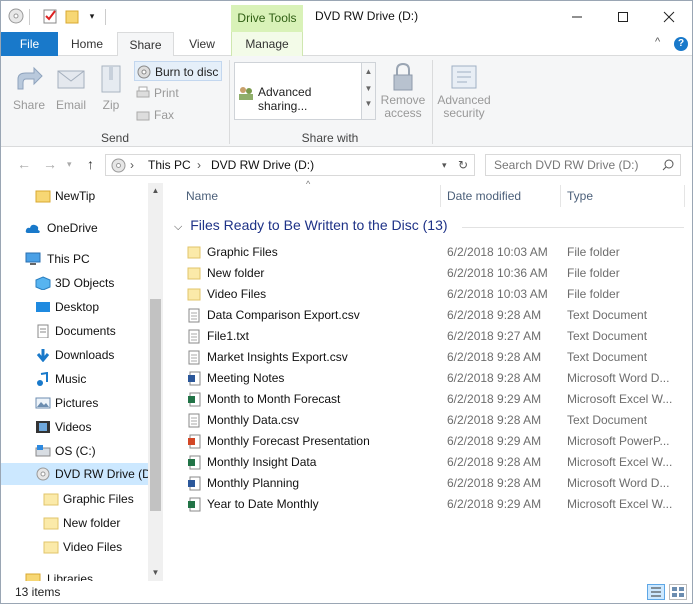  I want to click on email-button: Email, so click(71, 88).